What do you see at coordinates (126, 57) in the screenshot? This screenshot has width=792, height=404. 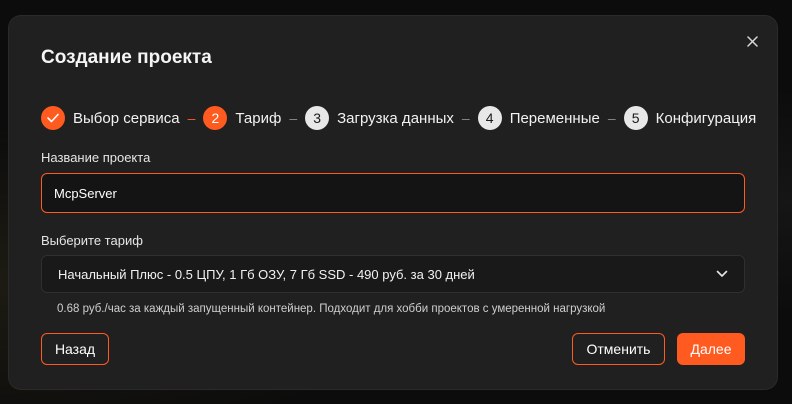 I see `dialog-title: Создание проекта` at bounding box center [126, 57].